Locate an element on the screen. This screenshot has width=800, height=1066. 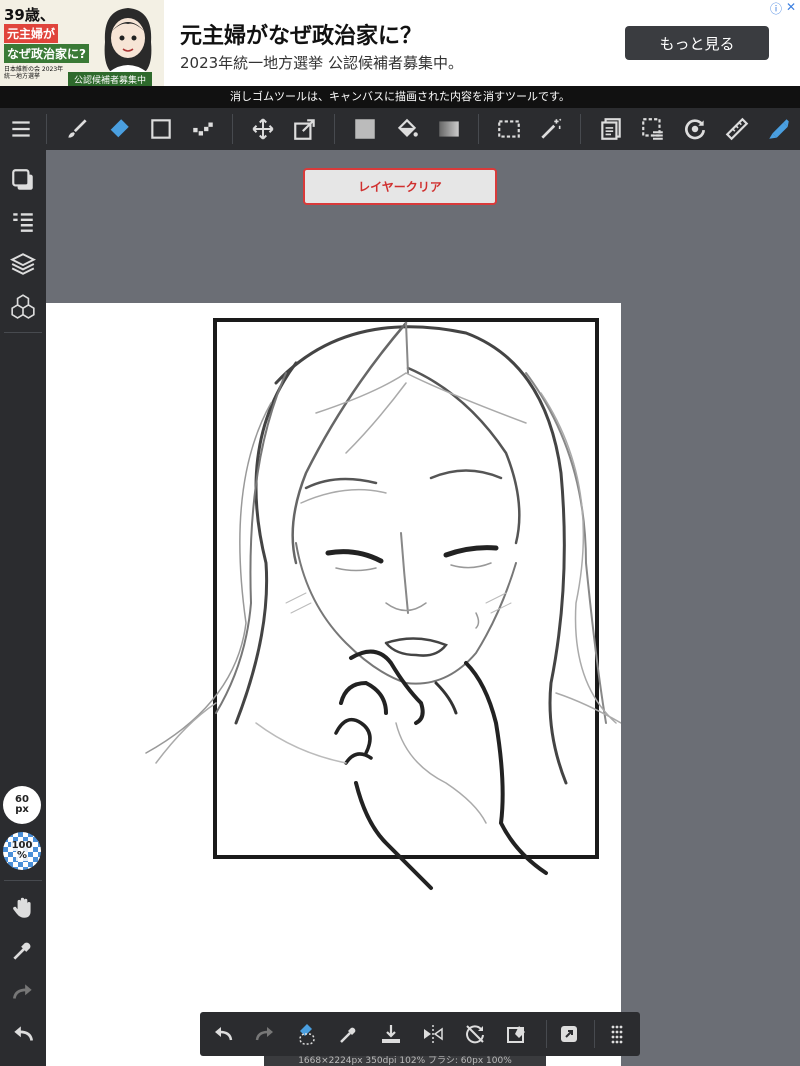
transform-icon is located at coordinates (305, 129).